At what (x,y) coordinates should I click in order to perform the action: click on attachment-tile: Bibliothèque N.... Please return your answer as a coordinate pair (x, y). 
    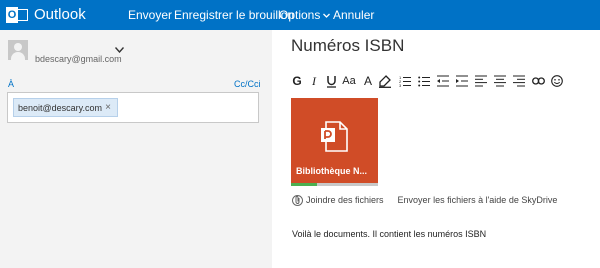
    Looking at the image, I should click on (334, 140).